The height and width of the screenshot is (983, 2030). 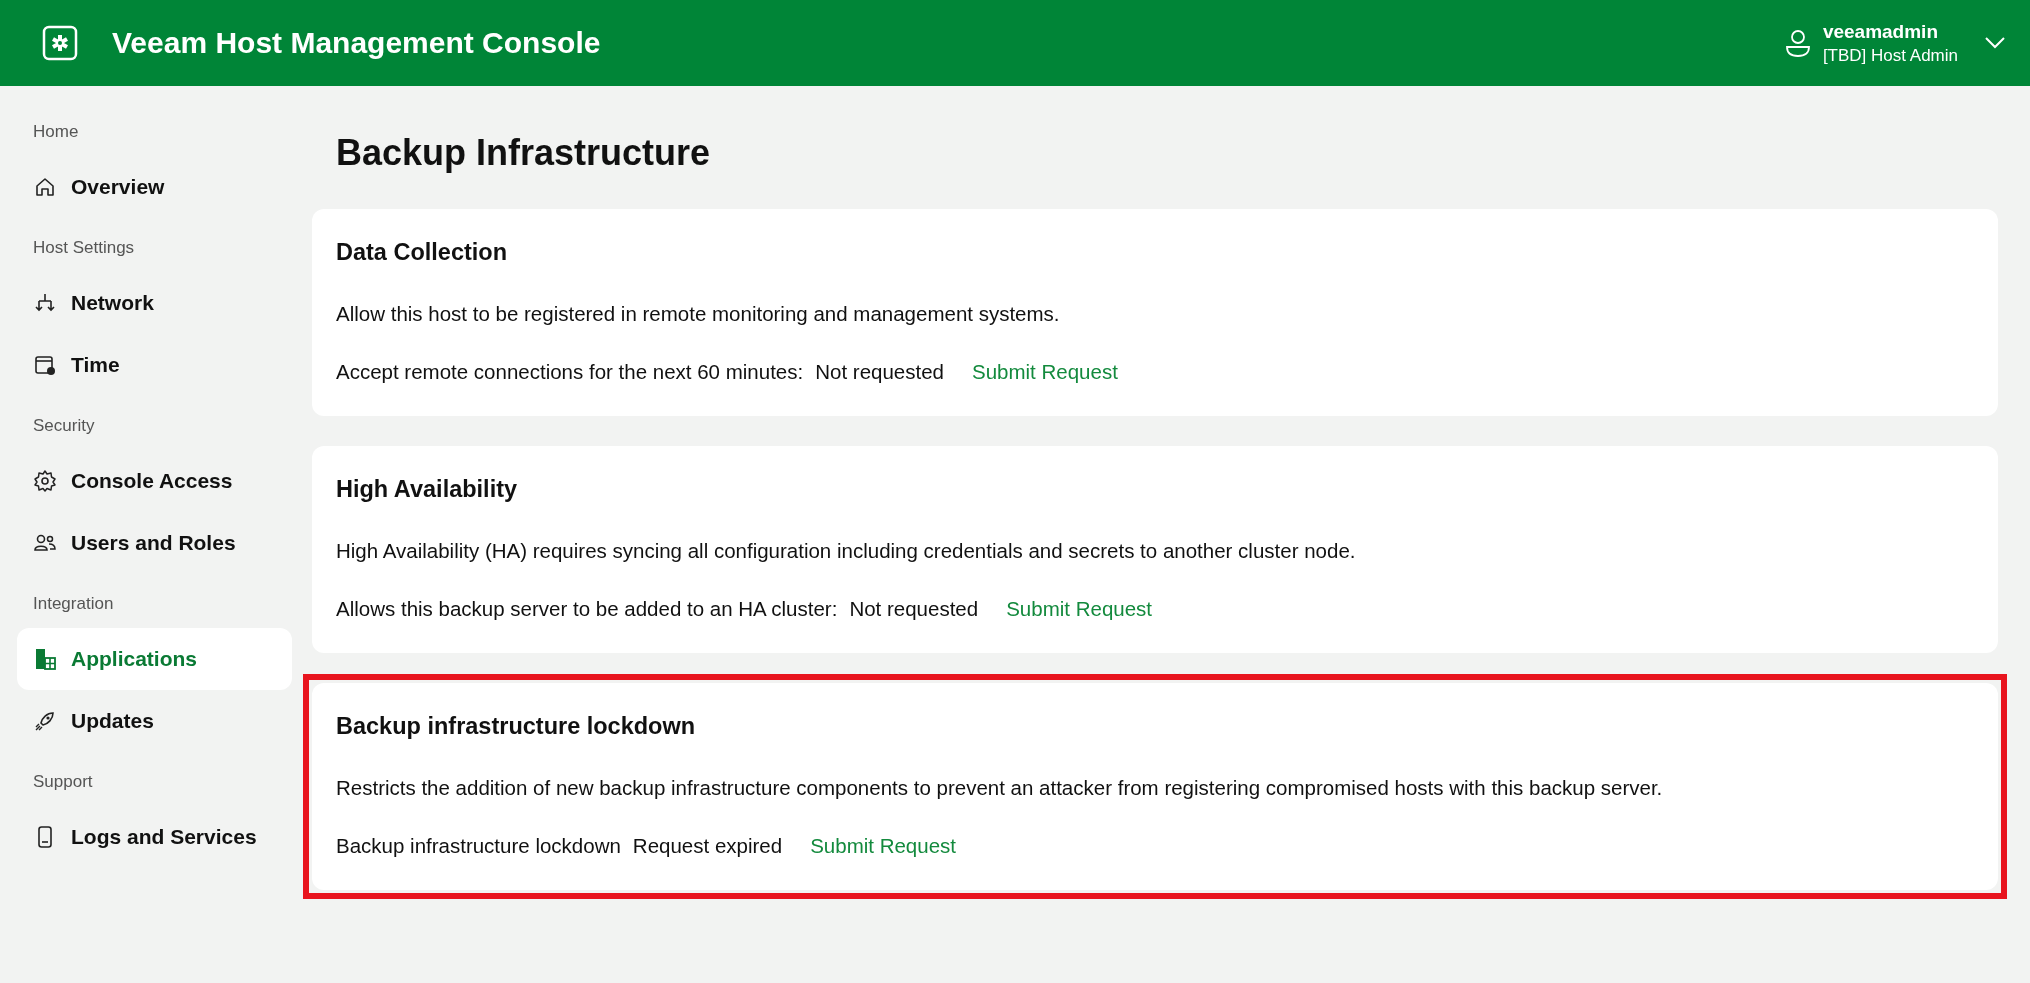 I want to click on card-title: Backup infrastructure lockdown, so click(x=516, y=726).